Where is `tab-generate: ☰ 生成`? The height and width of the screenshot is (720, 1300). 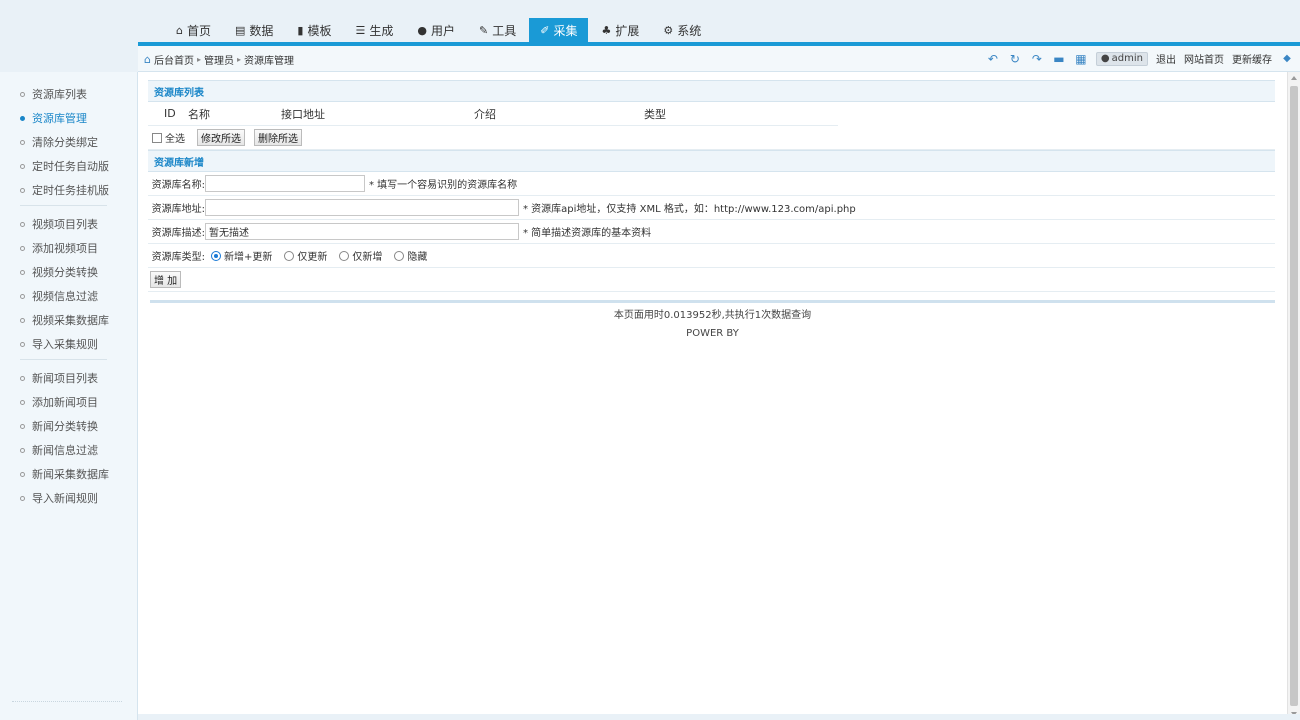
tab-generate: ☰ 生成 is located at coordinates (375, 30).